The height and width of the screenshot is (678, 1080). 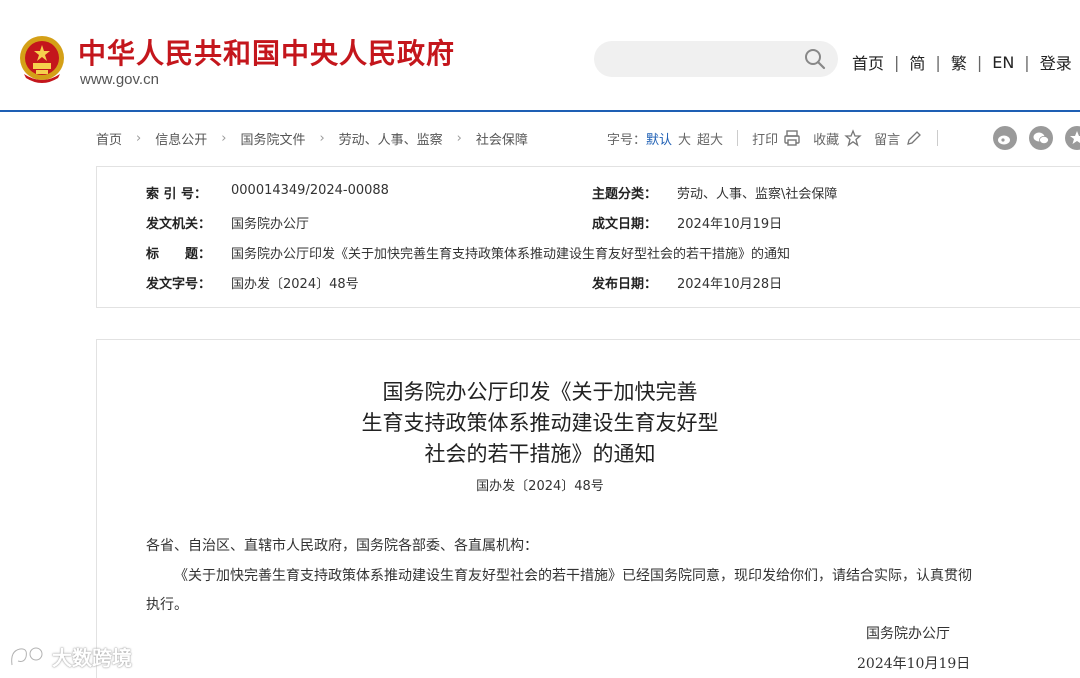 I want to click on star-icon, so click(x=853, y=138).